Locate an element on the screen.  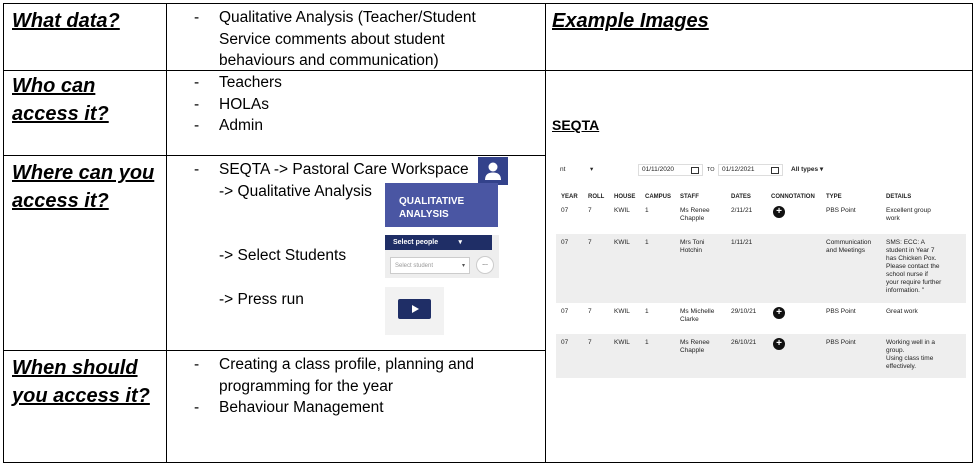
column-header: CONNOTATION is located at coordinates (793, 197).